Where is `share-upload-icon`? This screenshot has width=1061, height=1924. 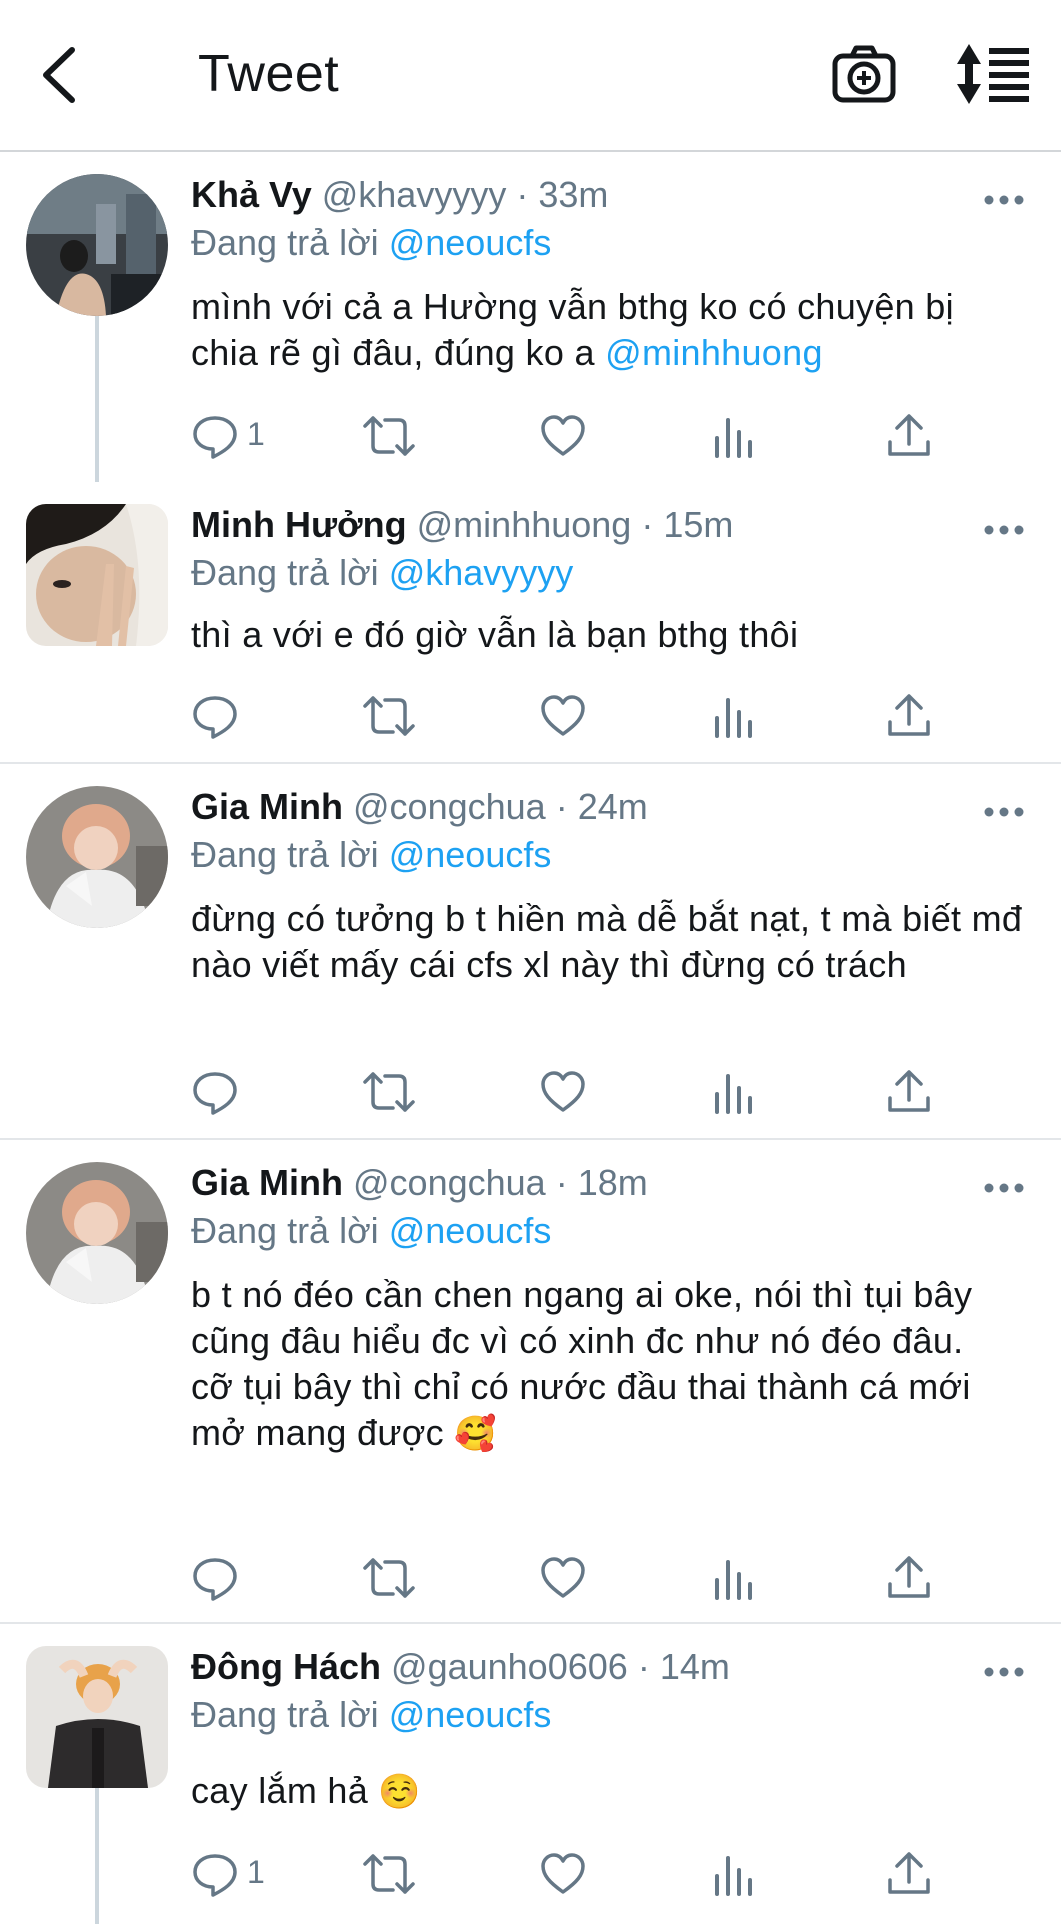 share-upload-icon is located at coordinates (909, 715).